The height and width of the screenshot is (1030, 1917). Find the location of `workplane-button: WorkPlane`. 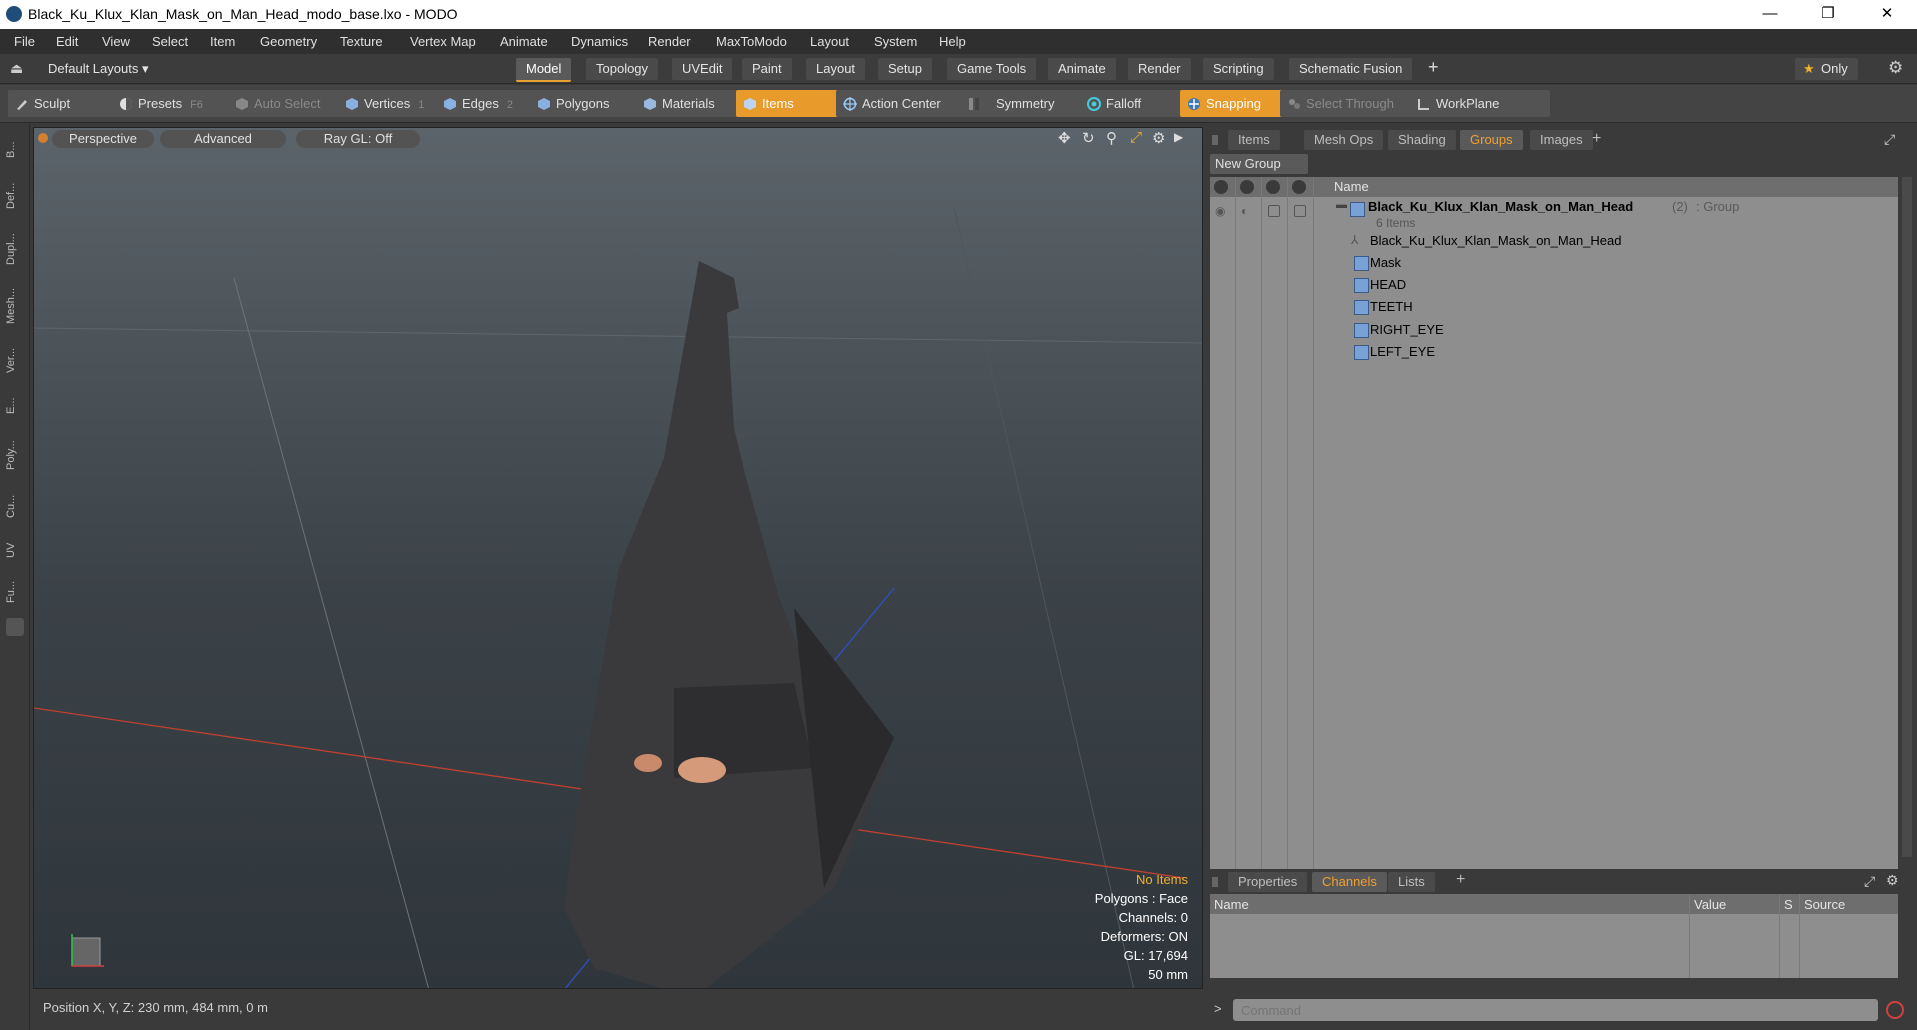

workplane-button: WorkPlane is located at coordinates (1480, 103).